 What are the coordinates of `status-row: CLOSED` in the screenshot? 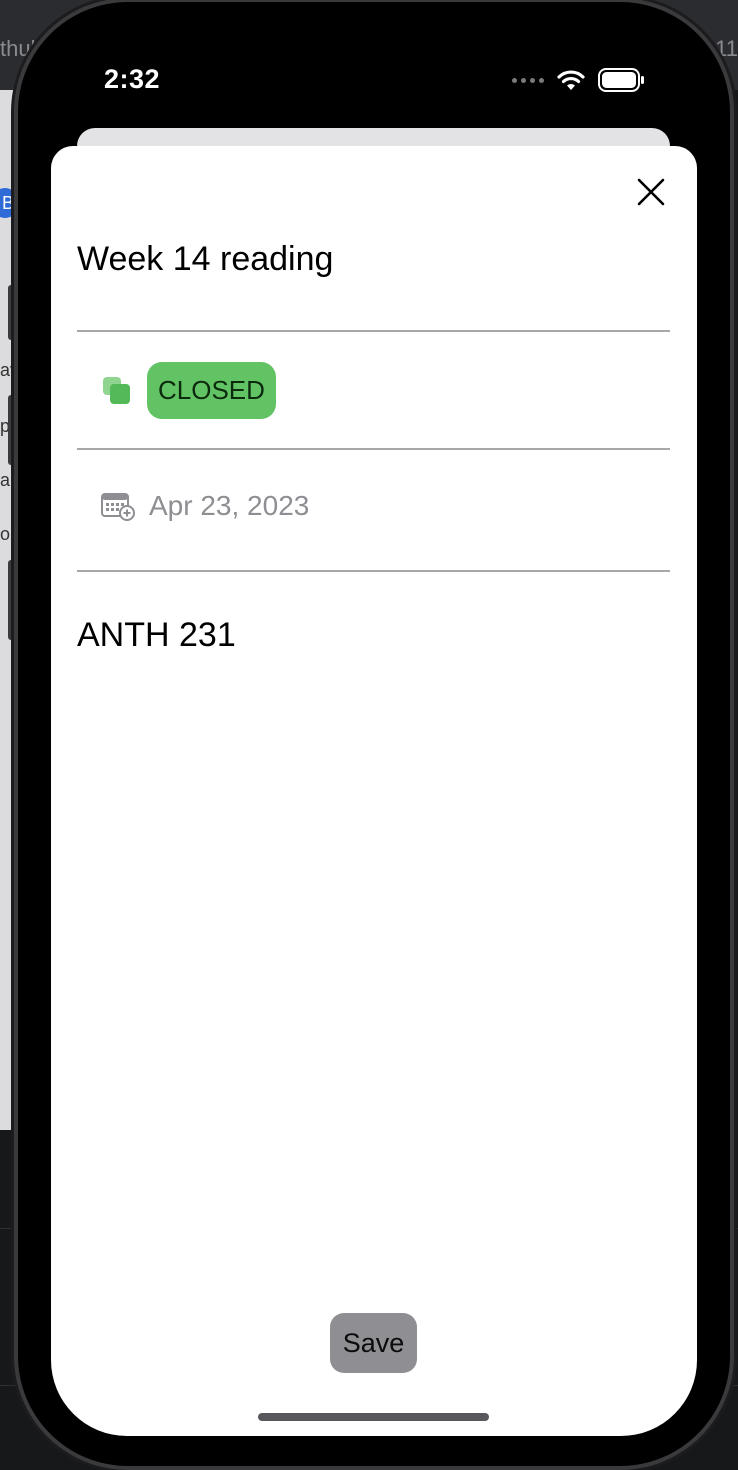 It's located at (188, 390).